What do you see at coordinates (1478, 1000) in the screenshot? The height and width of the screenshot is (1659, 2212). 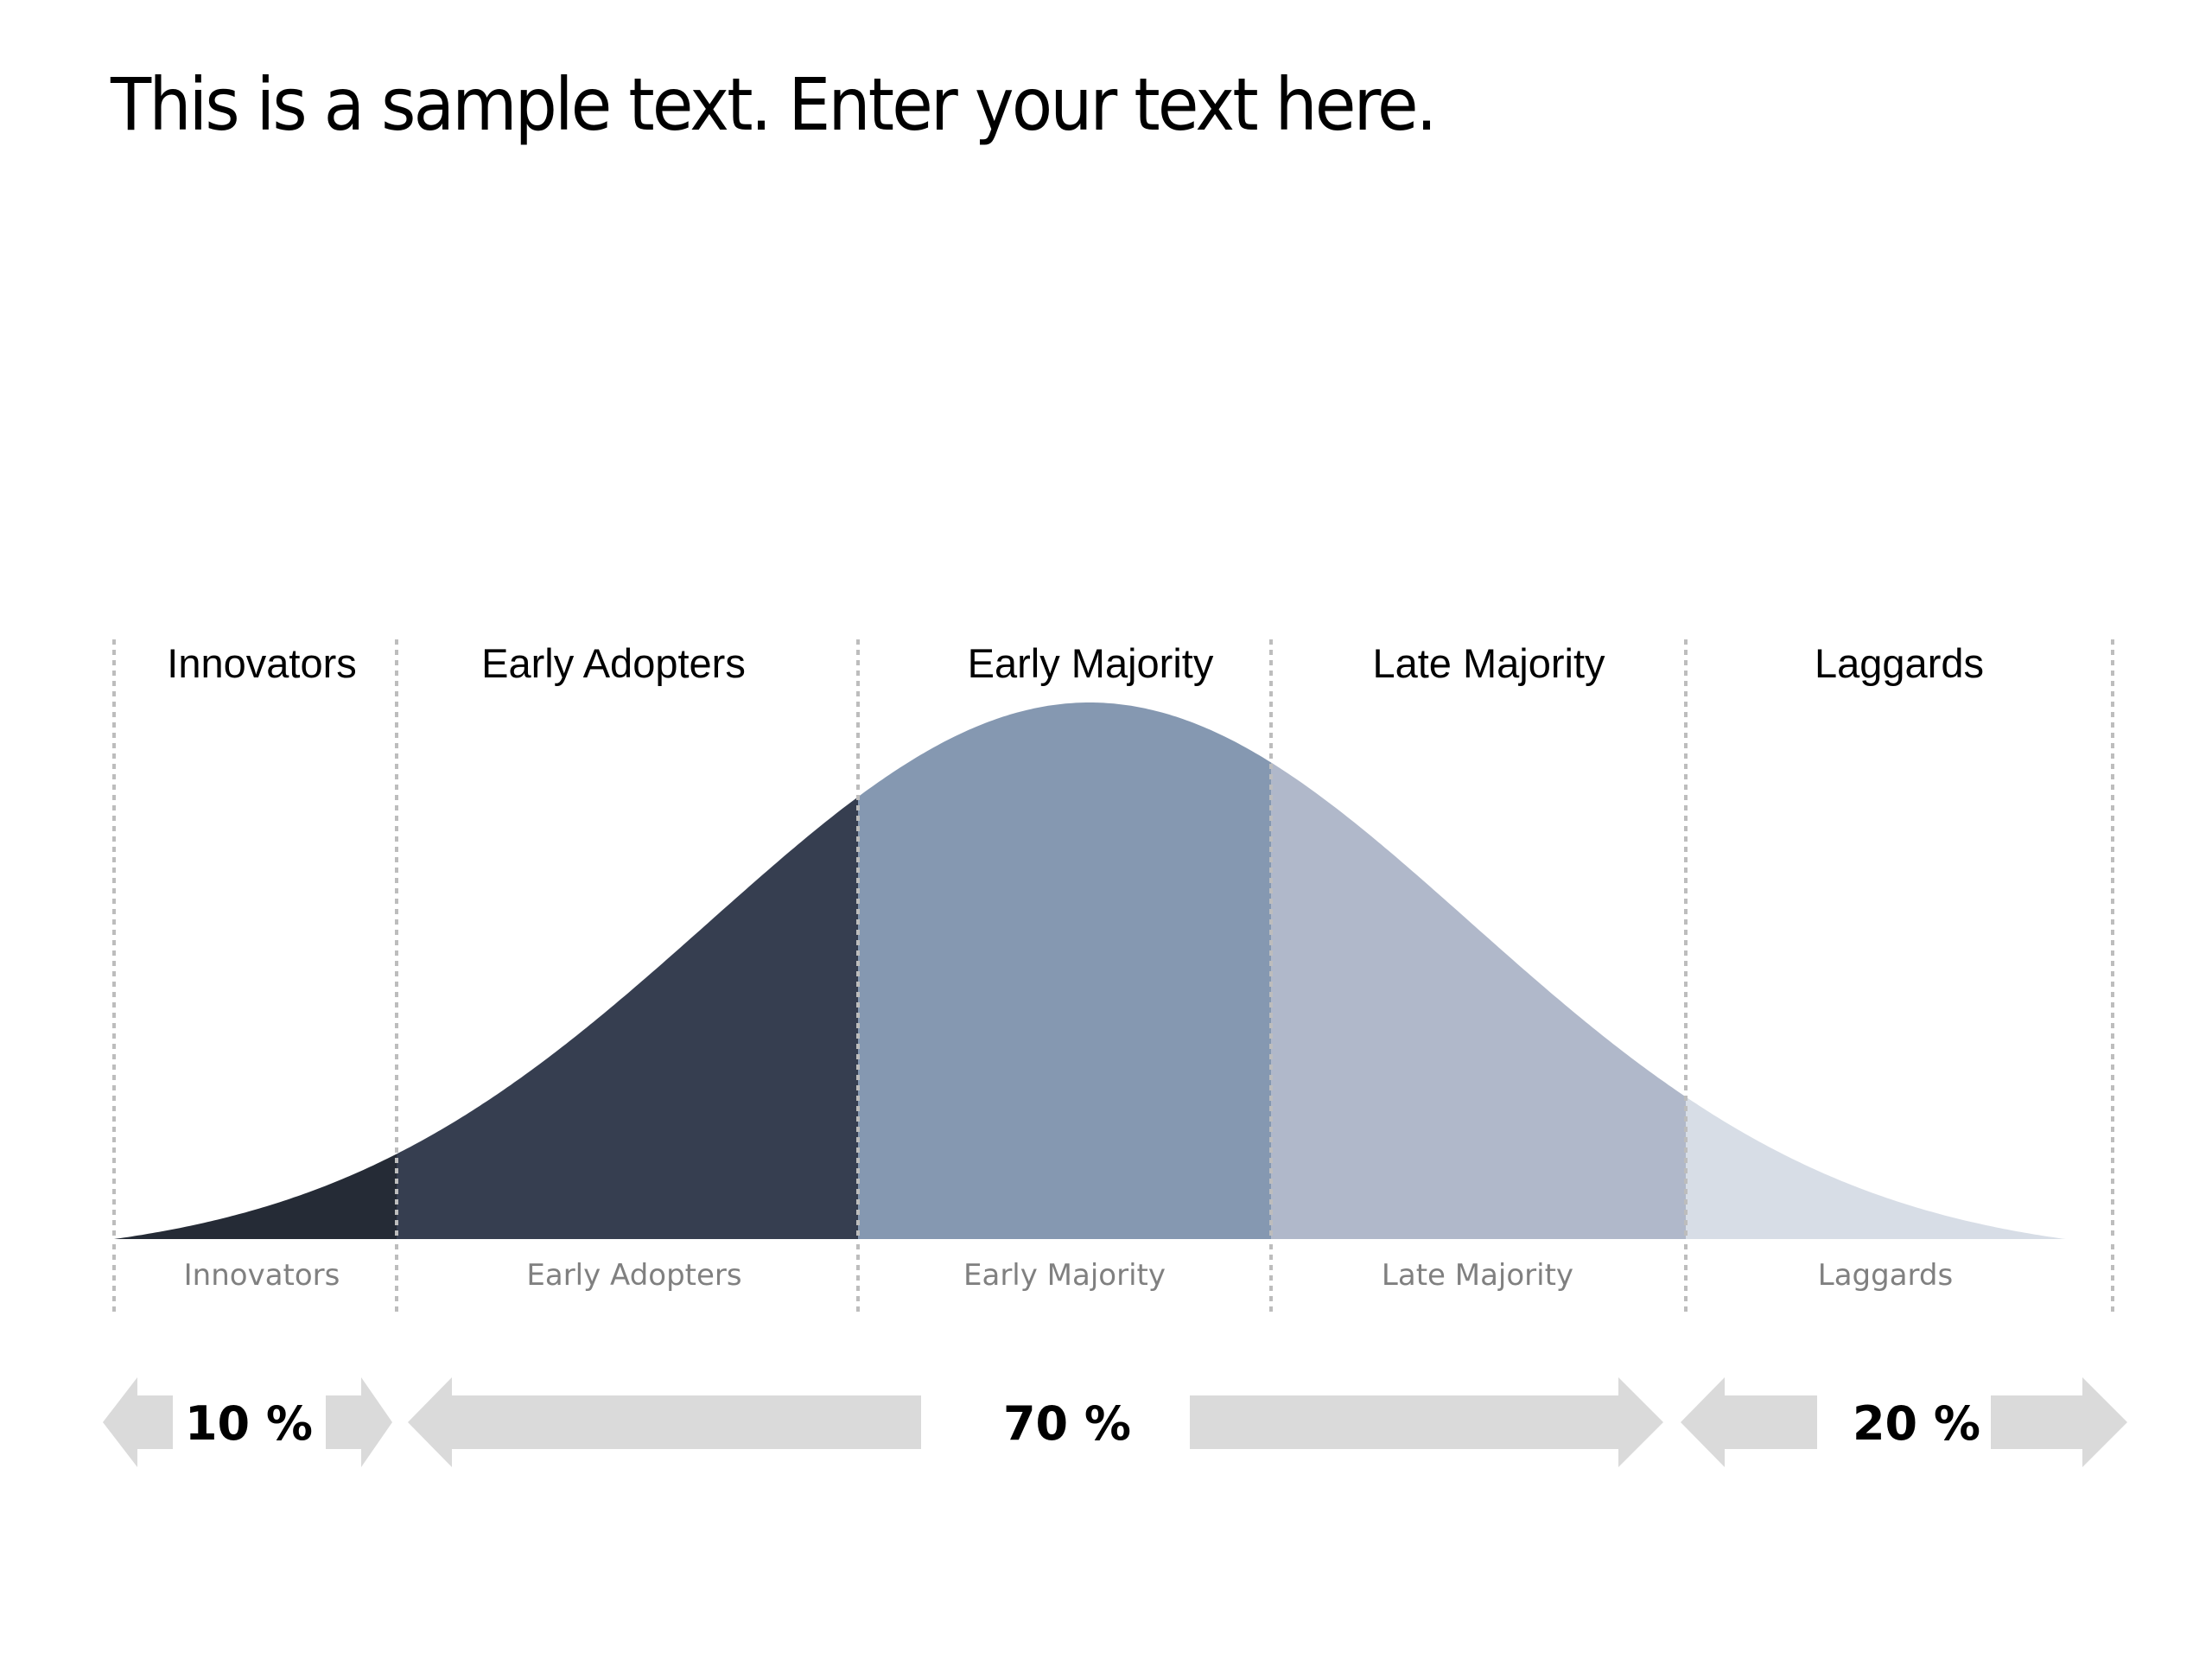 I see `curve-segment-late-majority` at bounding box center [1478, 1000].